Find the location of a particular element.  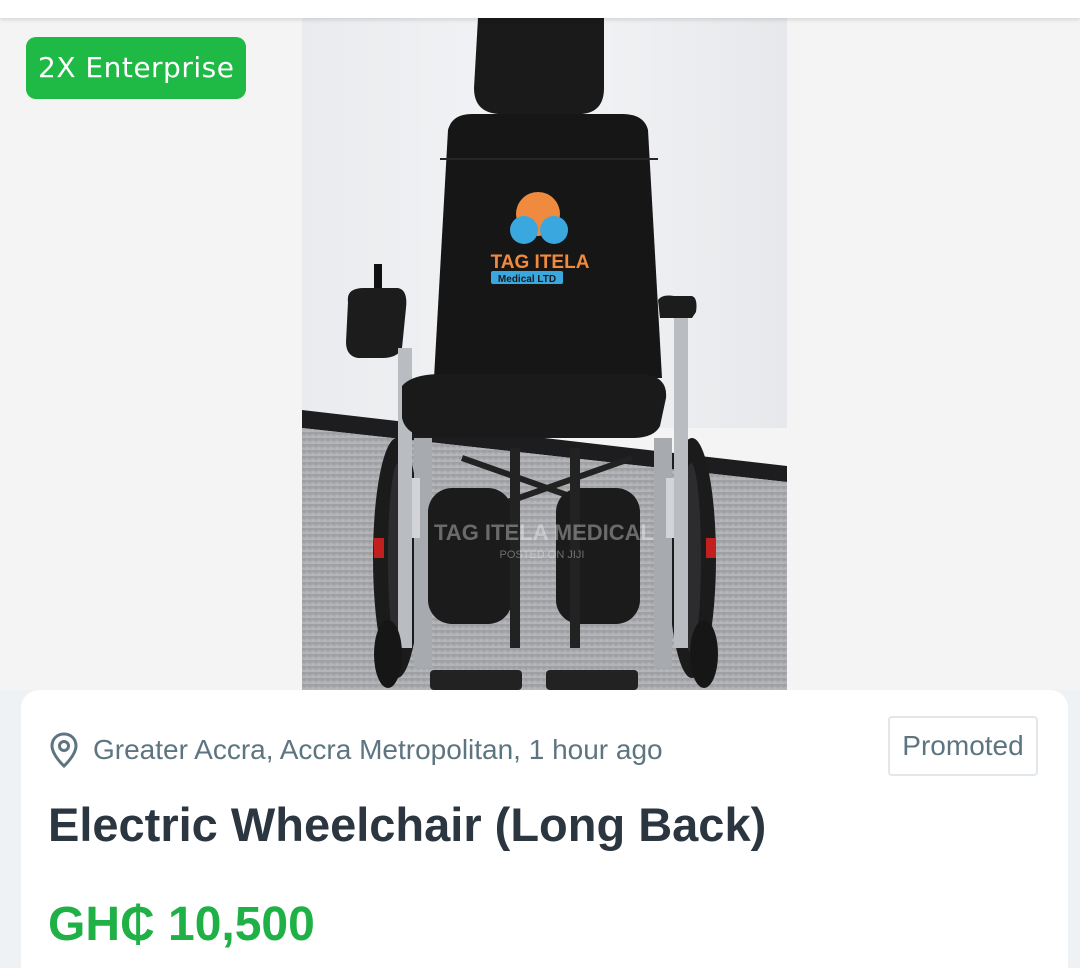

app-header-edge is located at coordinates (540, 9).